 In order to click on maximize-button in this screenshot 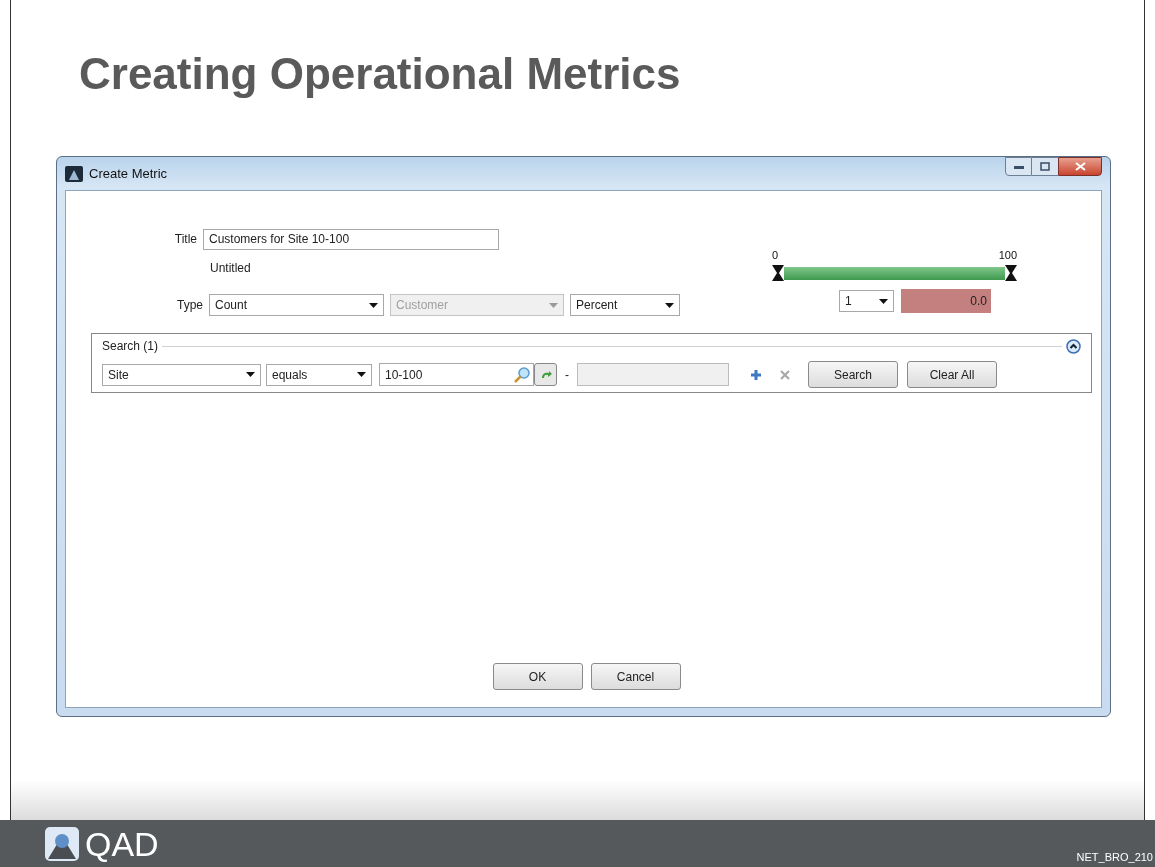, I will do `click(1045, 166)`.